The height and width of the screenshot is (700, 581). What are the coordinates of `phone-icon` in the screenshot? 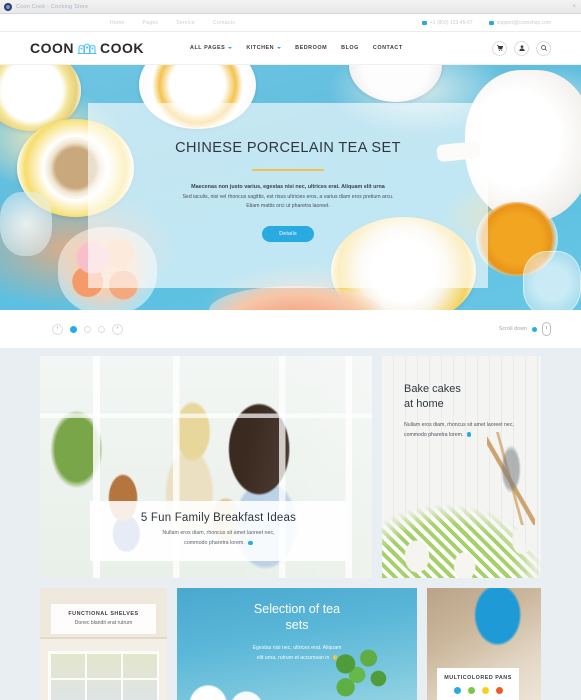 It's located at (424, 22).